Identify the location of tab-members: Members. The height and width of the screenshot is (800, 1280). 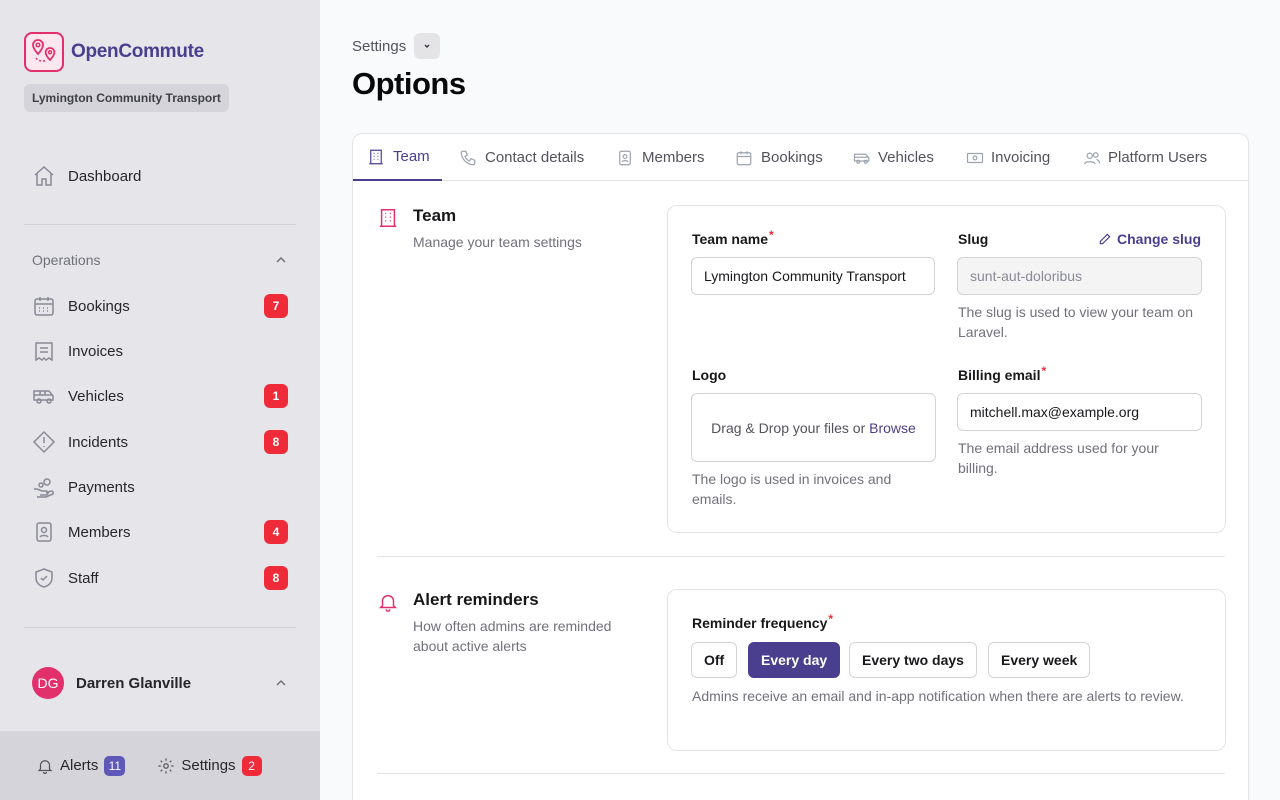
(660, 157).